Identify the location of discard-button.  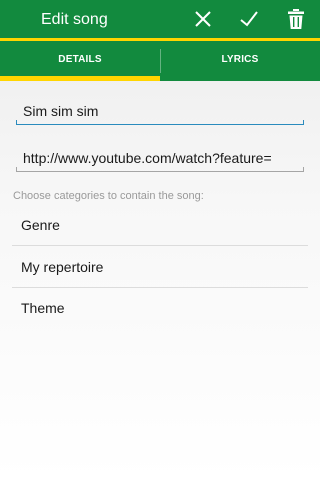
(203, 19).